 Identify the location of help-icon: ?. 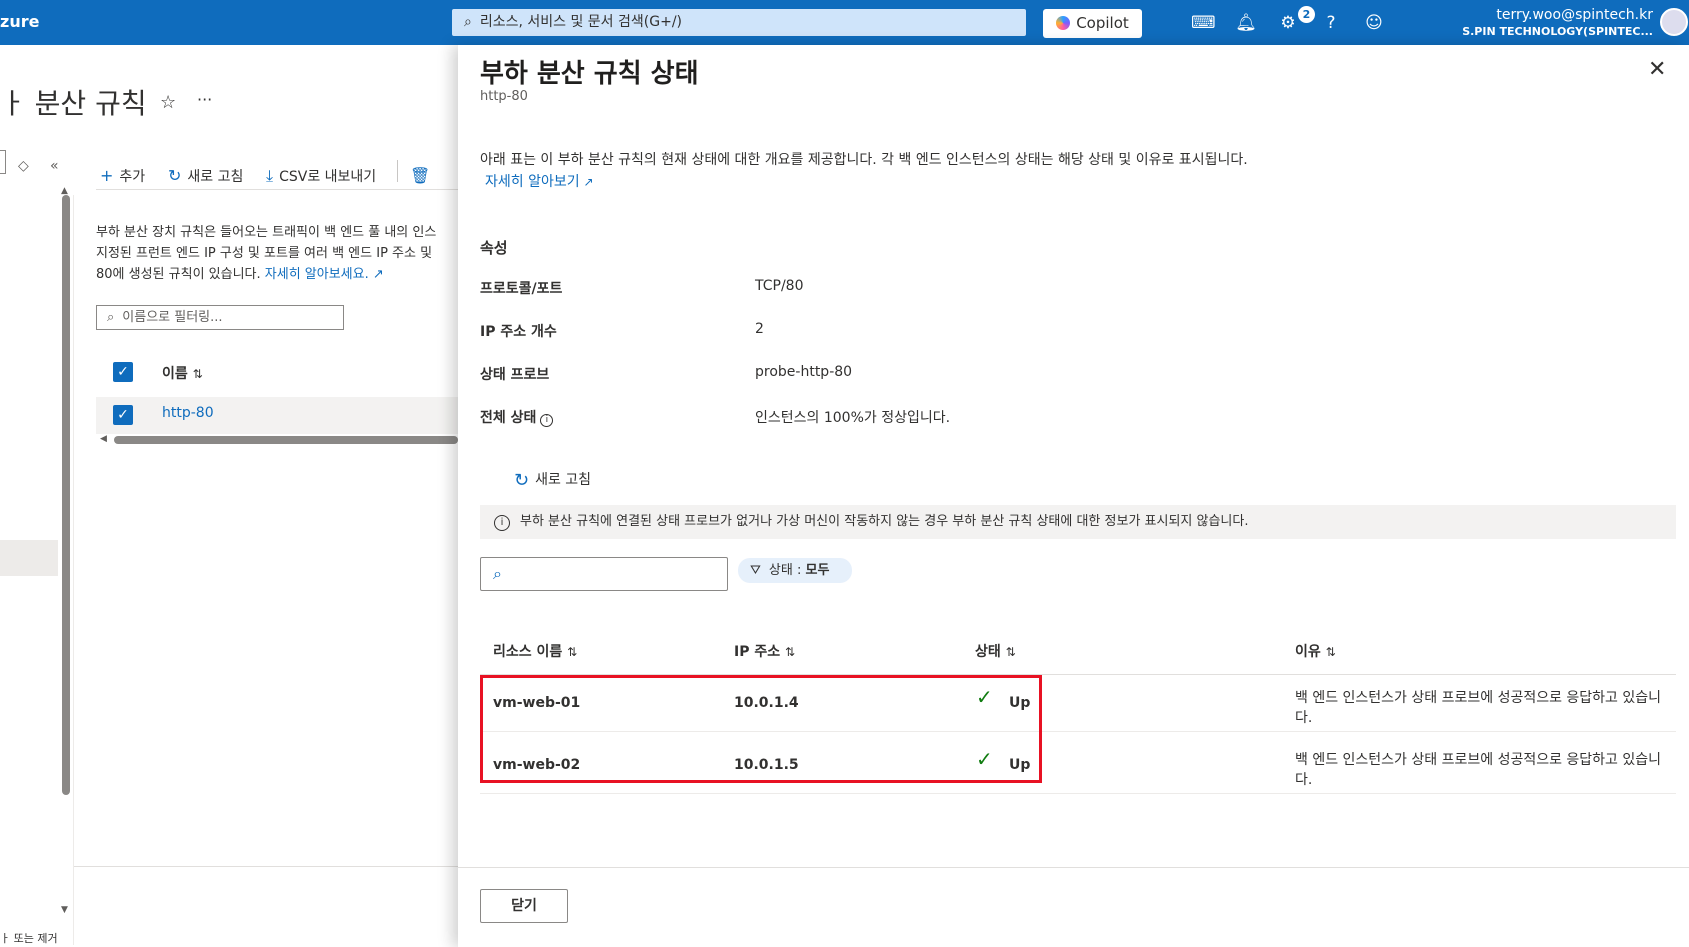
(1331, 23).